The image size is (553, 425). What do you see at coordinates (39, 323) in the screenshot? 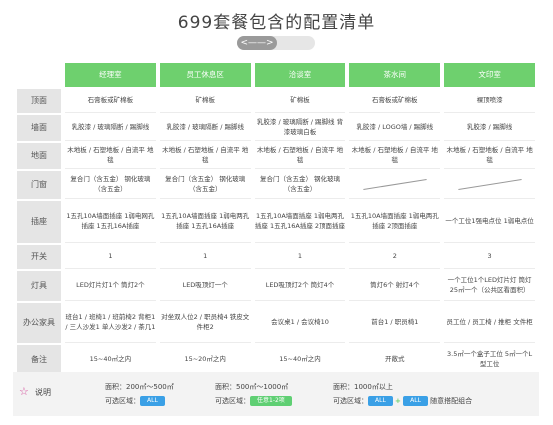
I see `row-header-furniture: 办公家具` at bounding box center [39, 323].